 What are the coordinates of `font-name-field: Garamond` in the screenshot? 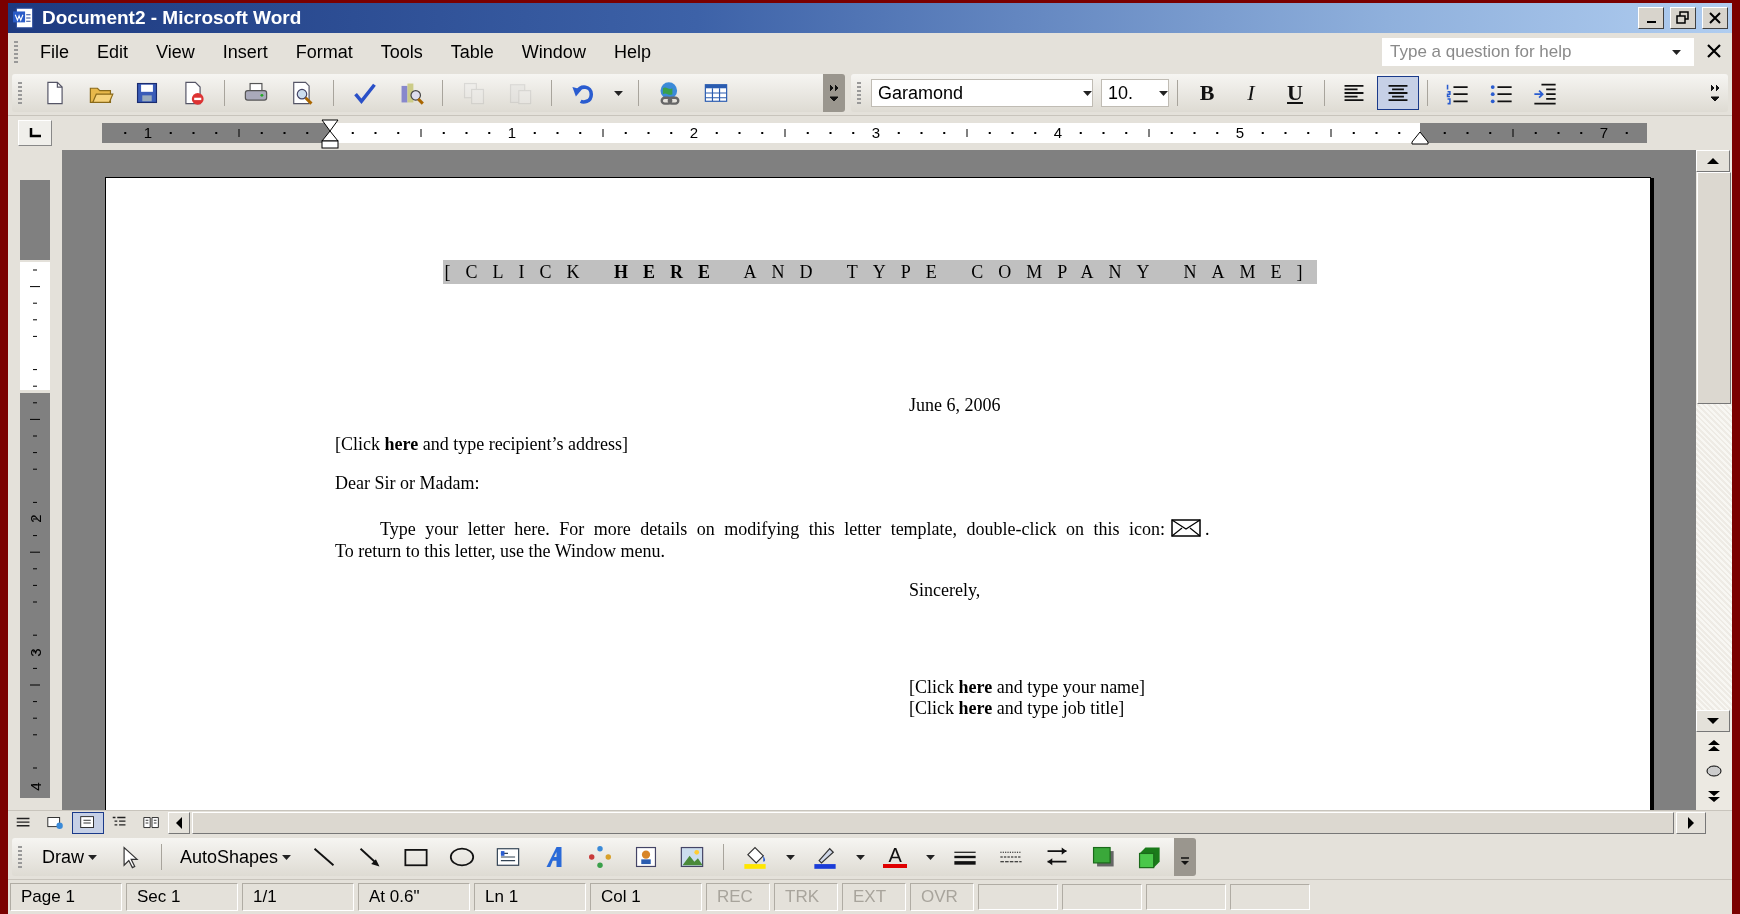 It's located at (982, 93).